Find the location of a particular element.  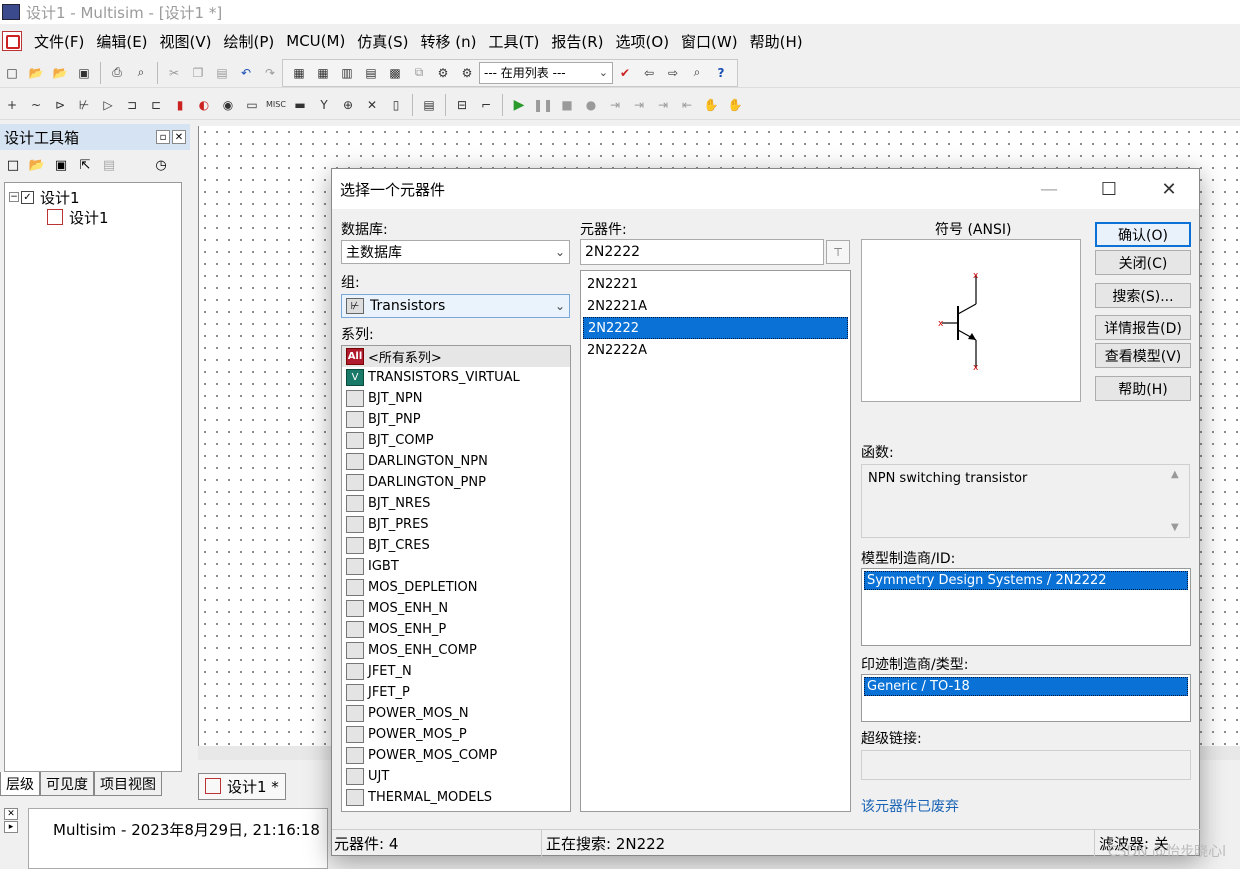

series-item: All <所有系列> is located at coordinates (456, 356).